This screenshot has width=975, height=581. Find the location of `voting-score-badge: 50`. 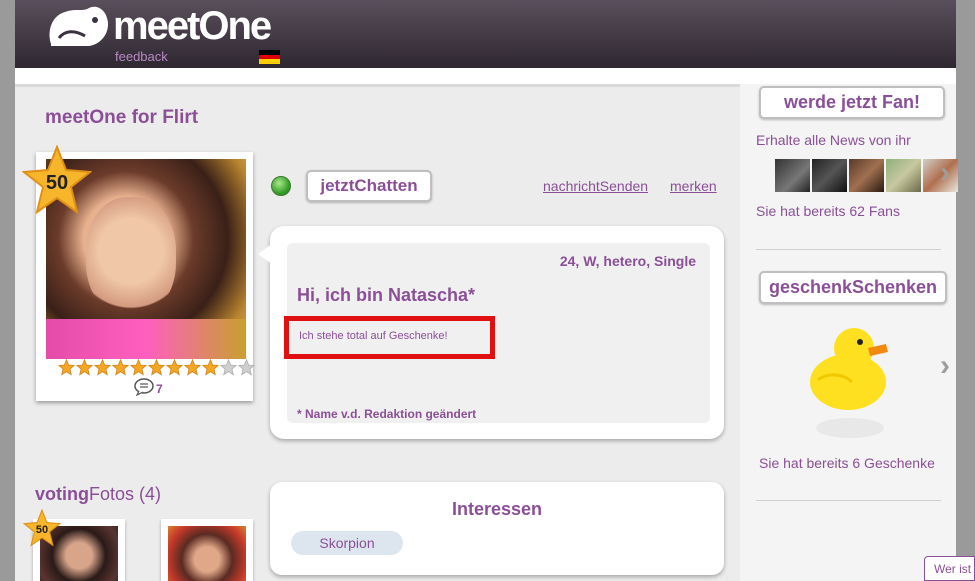

voting-score-badge: 50 is located at coordinates (42, 528).